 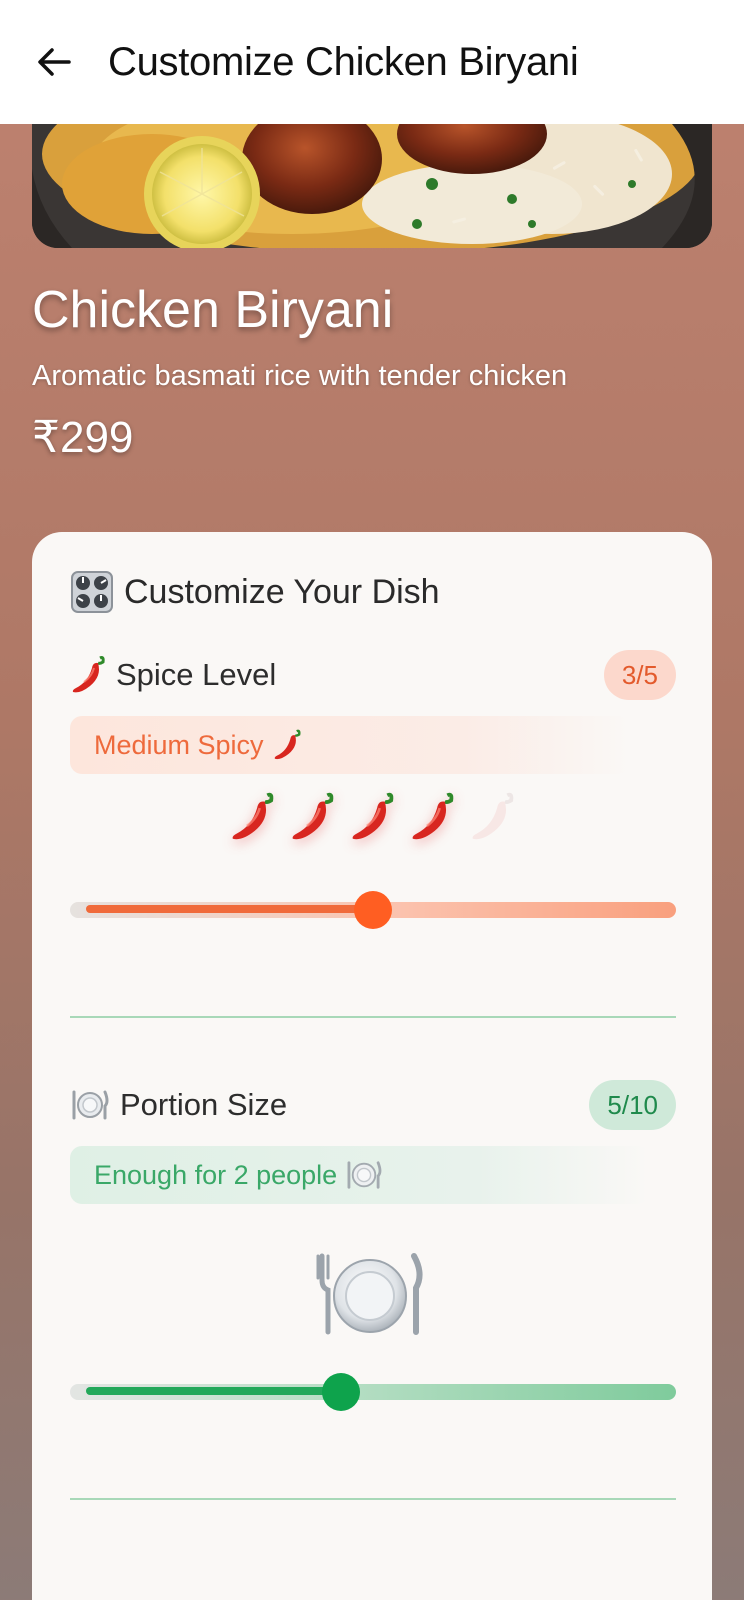 I want to click on portion-size-label: Portion Size, so click(x=178, y=1105).